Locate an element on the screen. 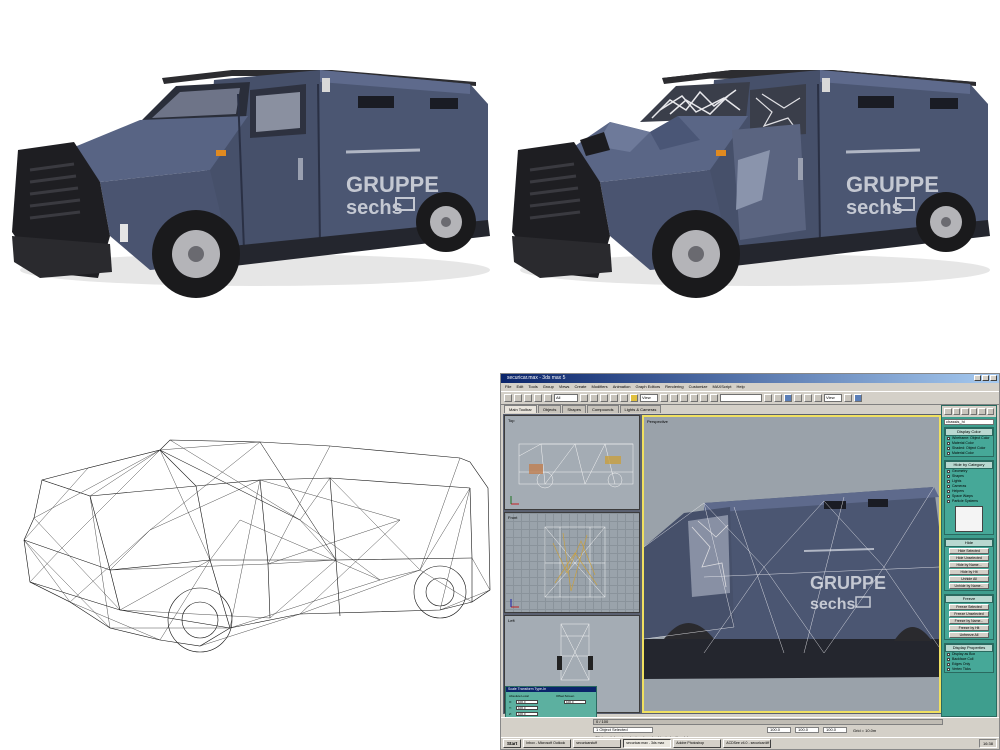 The image size is (1000, 750). checkbox-item: Particle Systems is located at coordinates (969, 501).